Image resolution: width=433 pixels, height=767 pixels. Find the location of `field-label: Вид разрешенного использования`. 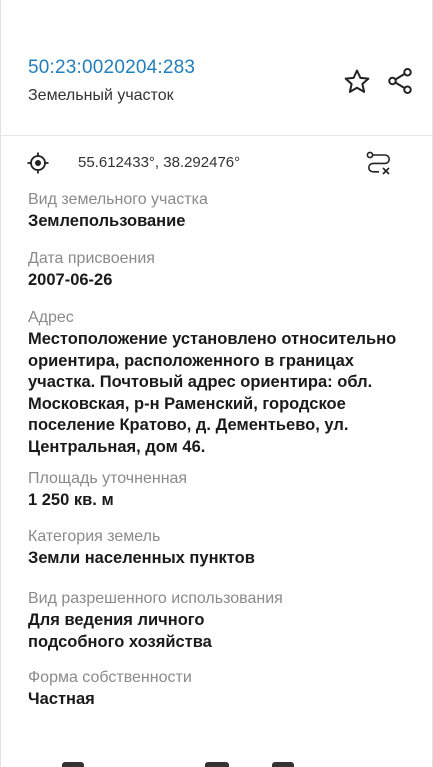

field-label: Вид разрешенного использования is located at coordinates (155, 598).